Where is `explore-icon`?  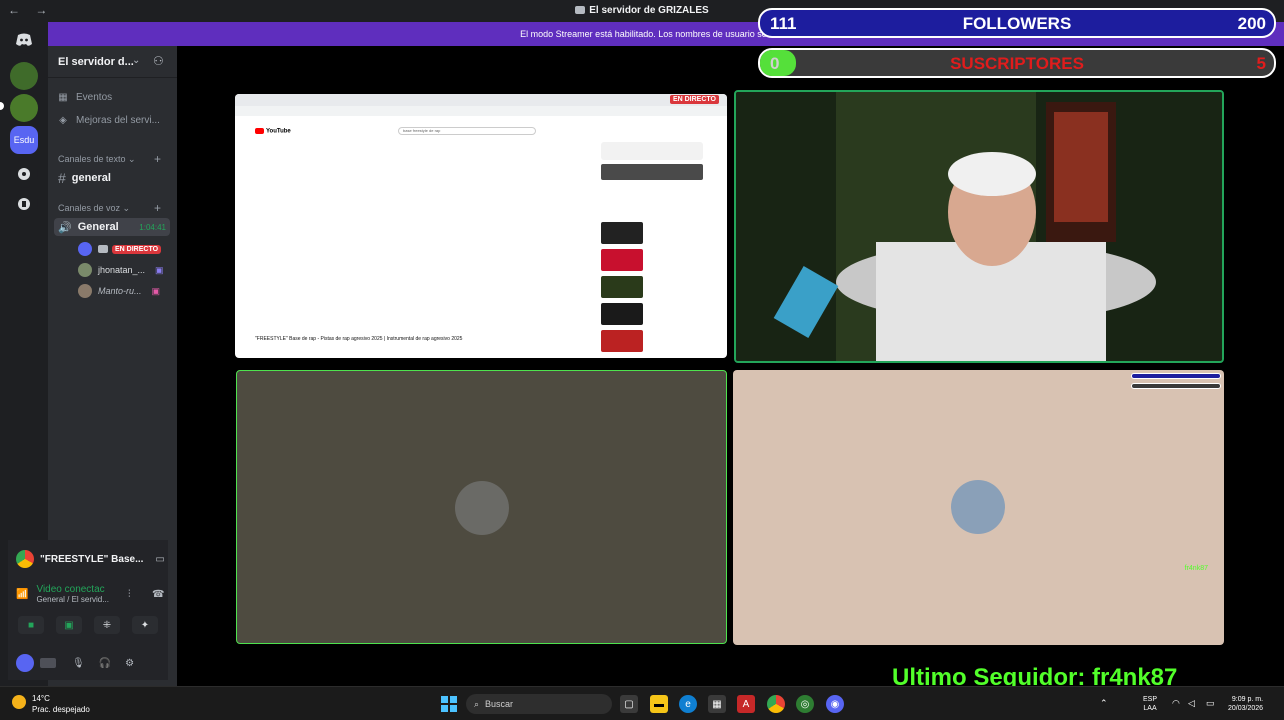
explore-icon is located at coordinates (24, 174).